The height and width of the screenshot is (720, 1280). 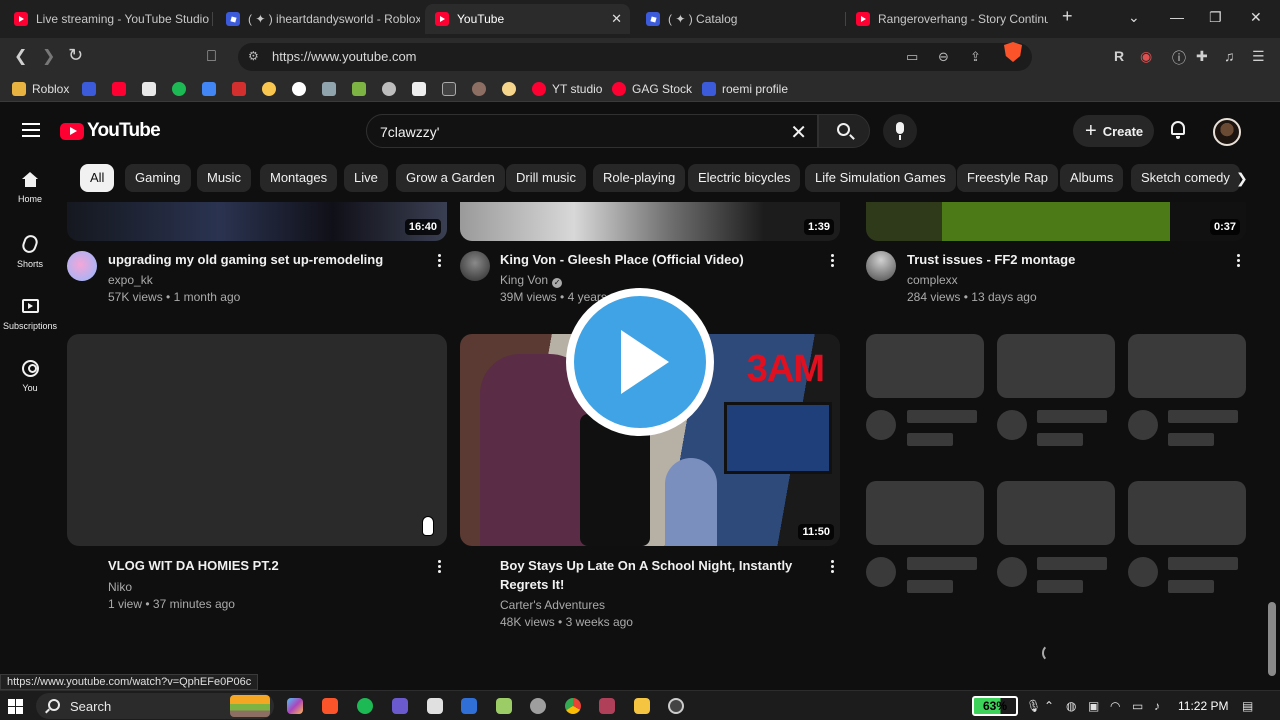 I want to click on forward-arrow-icon: ❯, so click(x=48, y=57).